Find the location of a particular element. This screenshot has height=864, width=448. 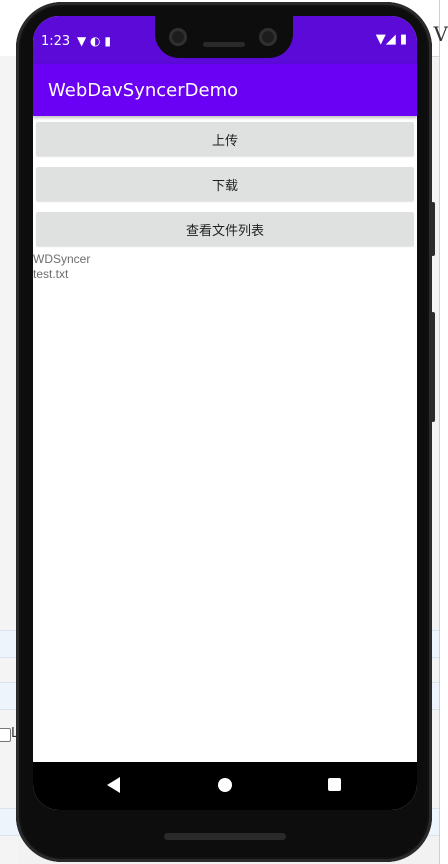

host-checkbox is located at coordinates (5, 735).